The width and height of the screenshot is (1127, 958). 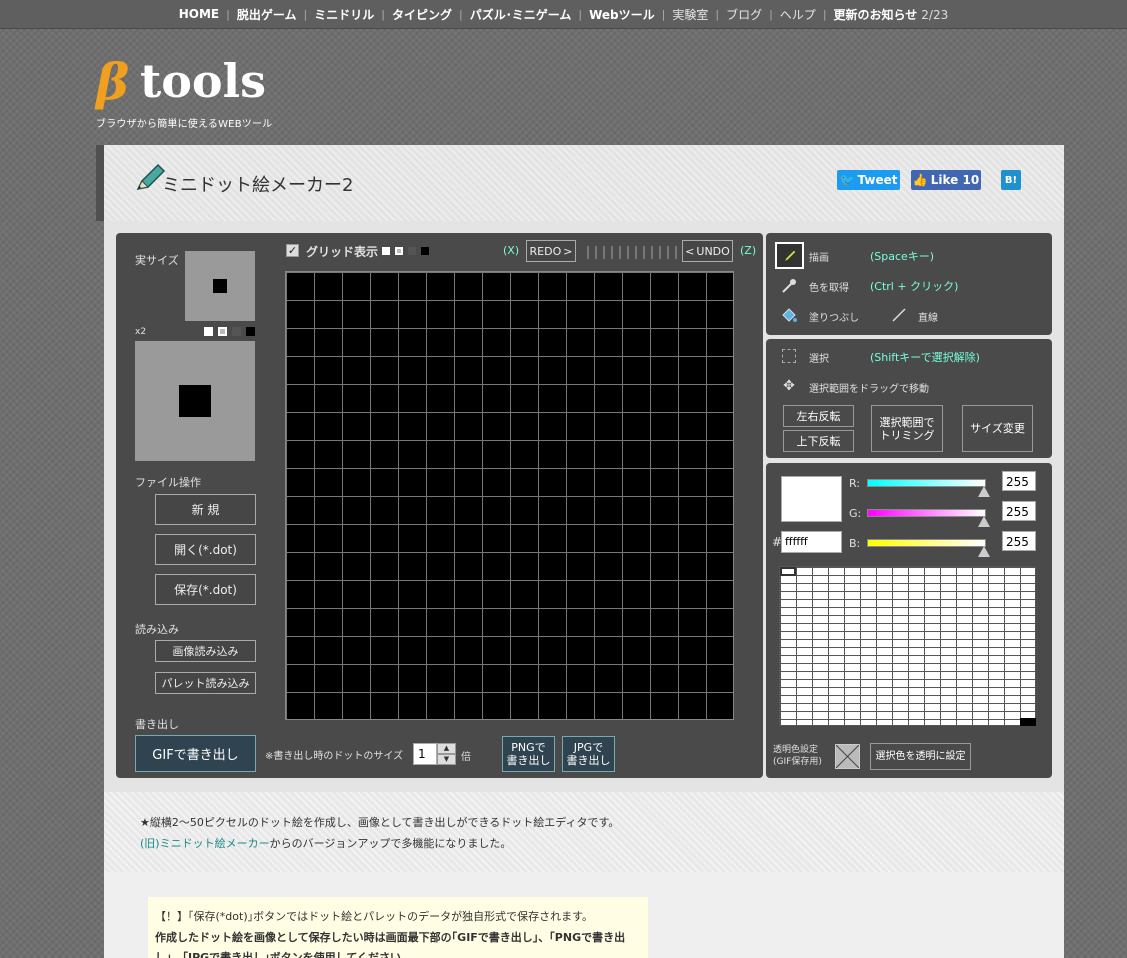 What do you see at coordinates (521, 14) in the screenshot?
I see `nav-puzzle: パズル･ミニゲーム` at bounding box center [521, 14].